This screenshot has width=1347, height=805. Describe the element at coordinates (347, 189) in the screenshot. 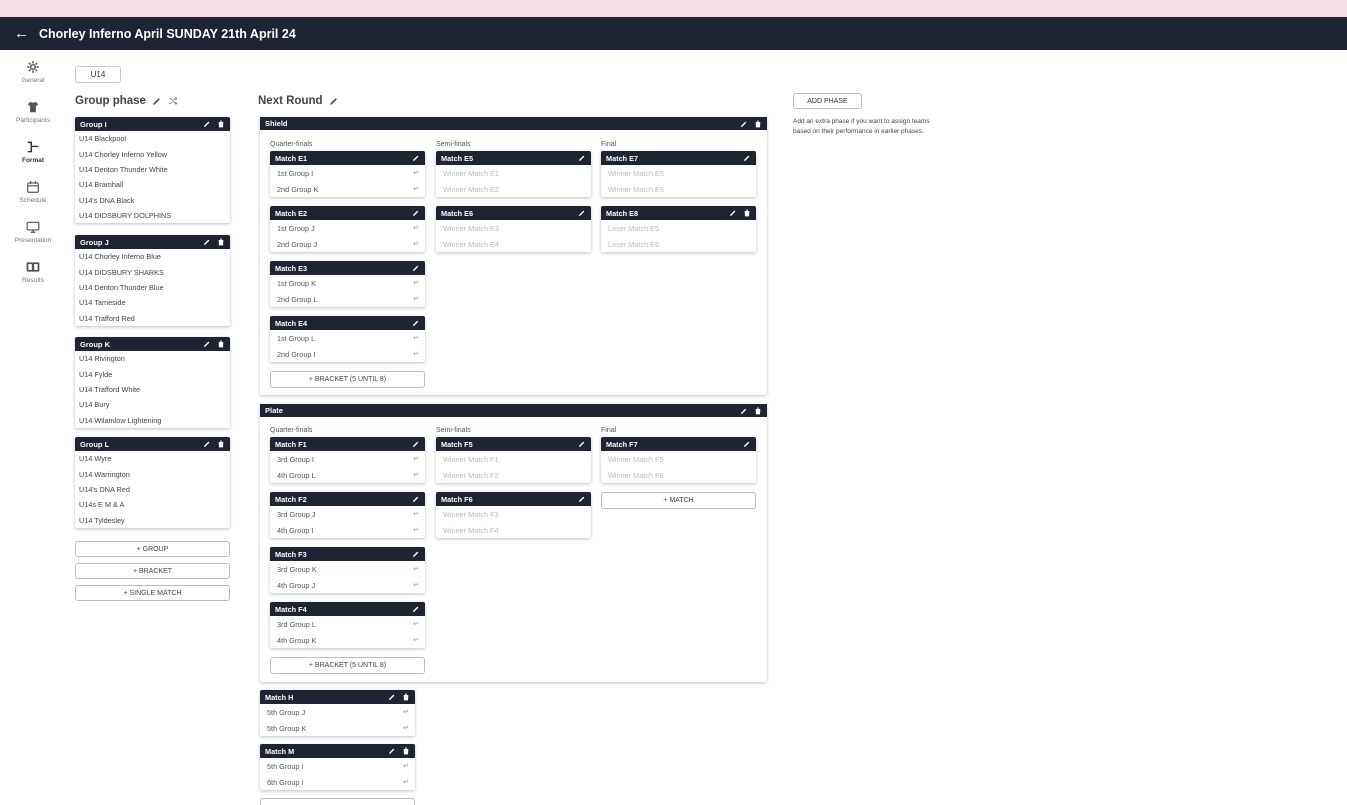

I see `match-slot: 2nd Group K ↵` at that location.